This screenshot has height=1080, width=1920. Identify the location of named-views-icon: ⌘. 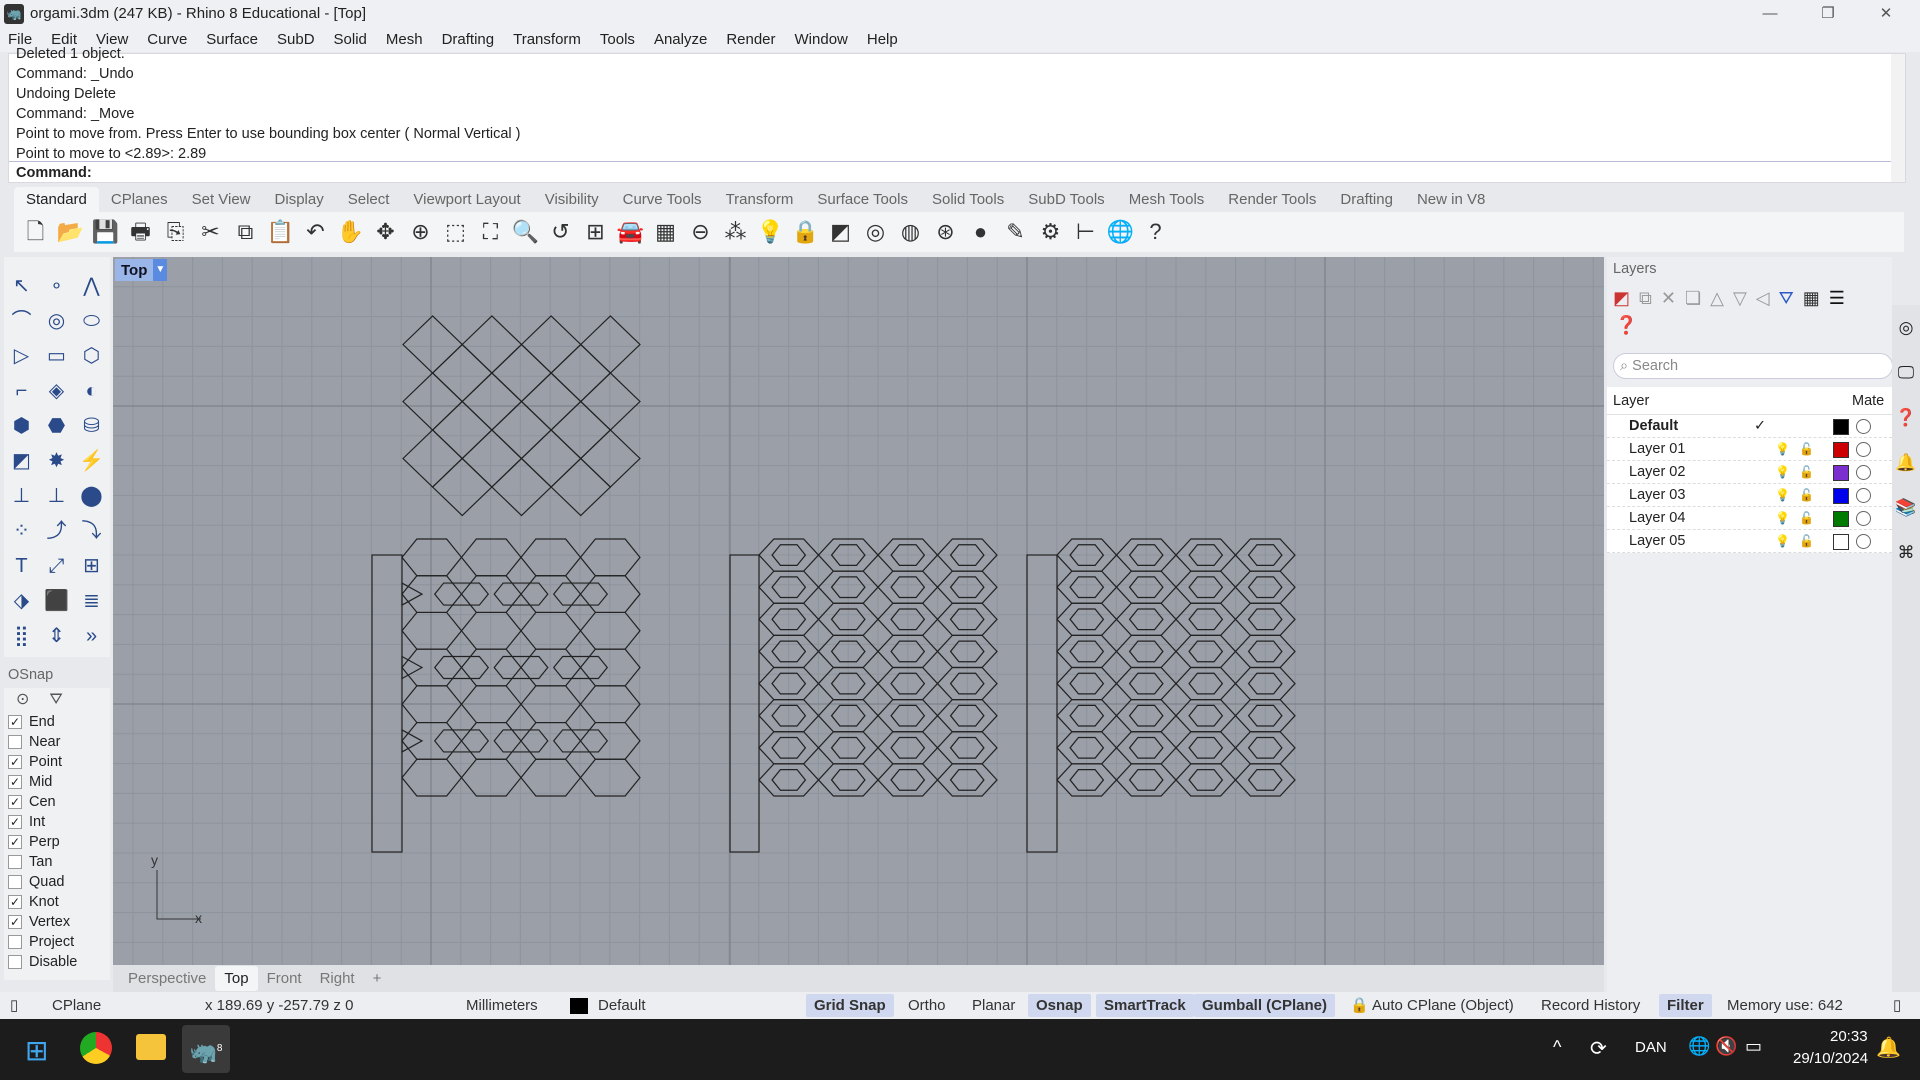
(1906, 552).